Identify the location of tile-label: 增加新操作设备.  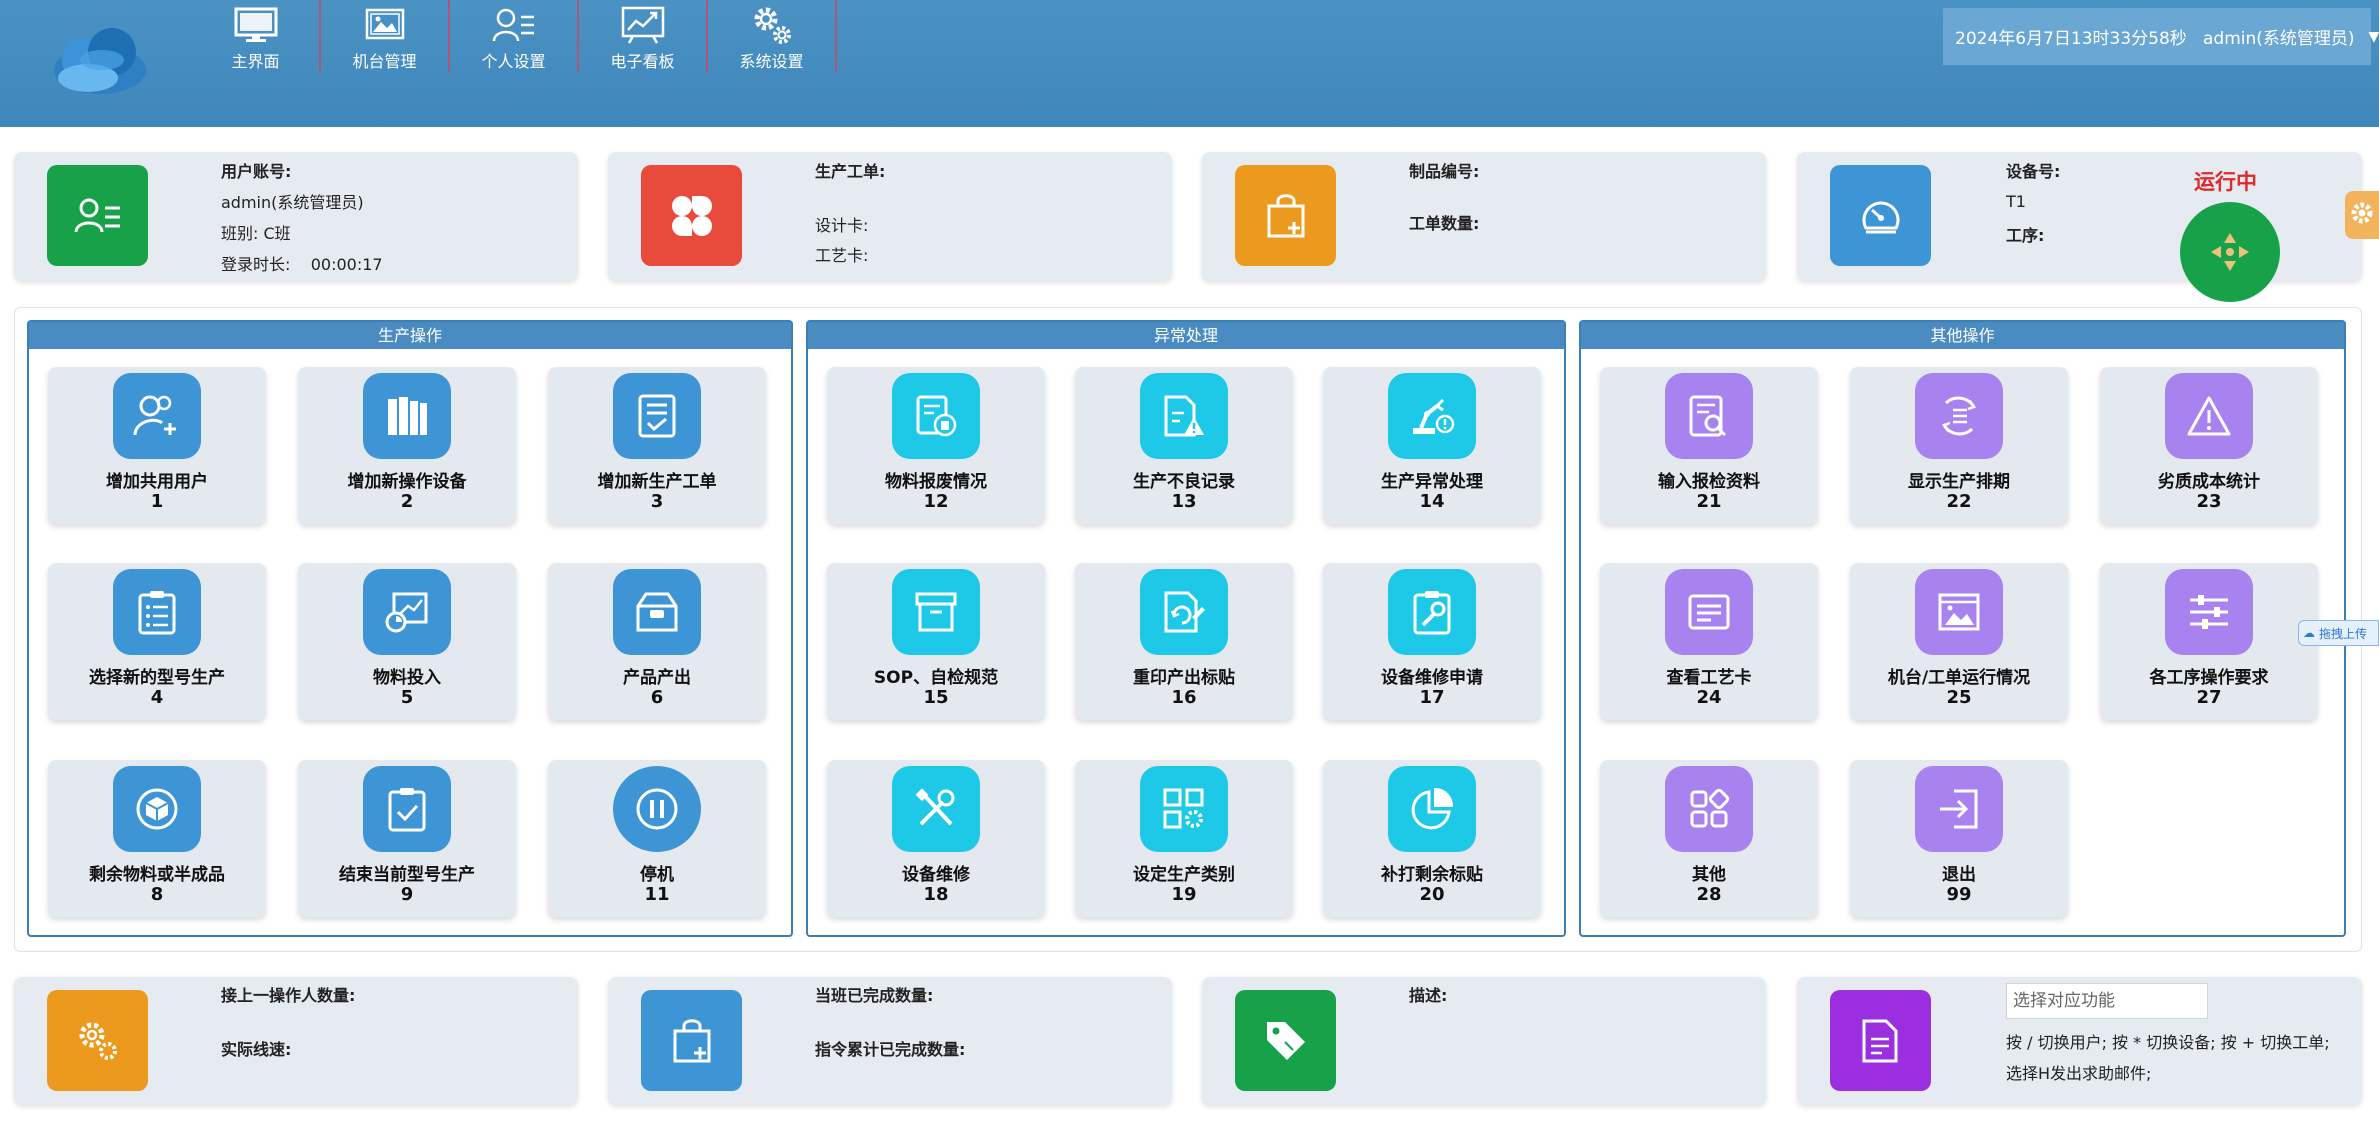
(407, 482).